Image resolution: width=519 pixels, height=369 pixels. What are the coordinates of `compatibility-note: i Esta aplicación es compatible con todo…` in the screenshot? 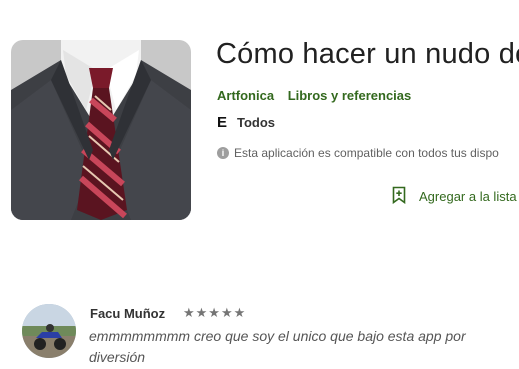 It's located at (358, 153).